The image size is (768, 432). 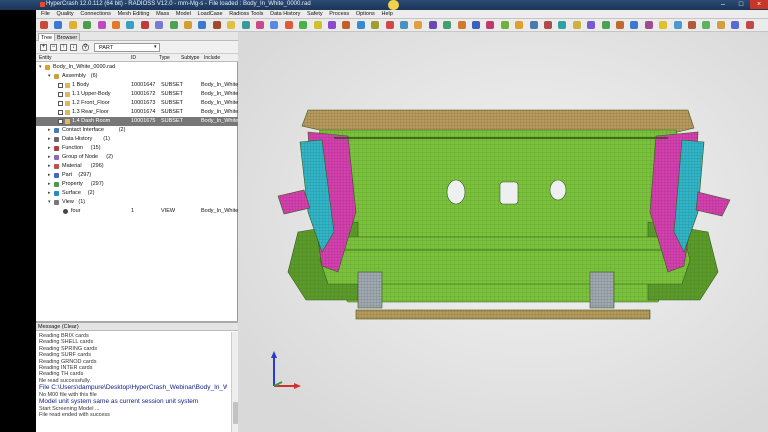 What do you see at coordinates (63, 47) in the screenshot?
I see `show-icon: ↑` at bounding box center [63, 47].